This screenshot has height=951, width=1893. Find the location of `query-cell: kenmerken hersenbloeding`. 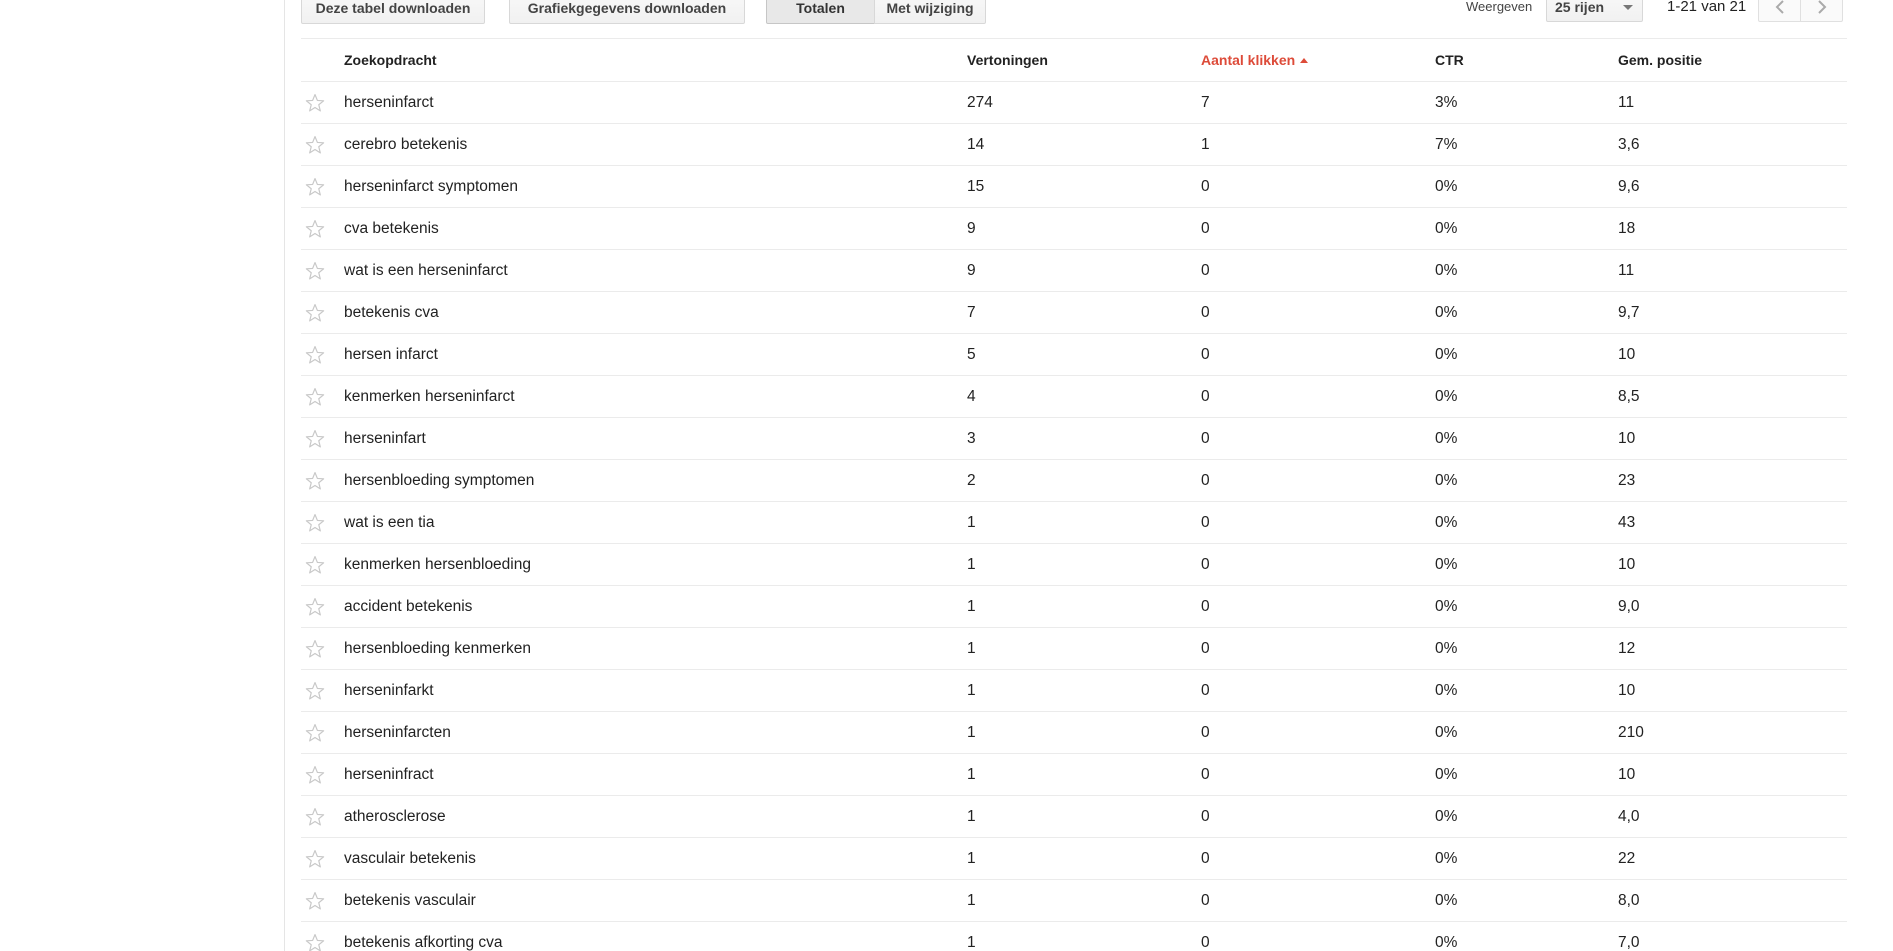

query-cell: kenmerken hersenbloeding is located at coordinates (437, 565).